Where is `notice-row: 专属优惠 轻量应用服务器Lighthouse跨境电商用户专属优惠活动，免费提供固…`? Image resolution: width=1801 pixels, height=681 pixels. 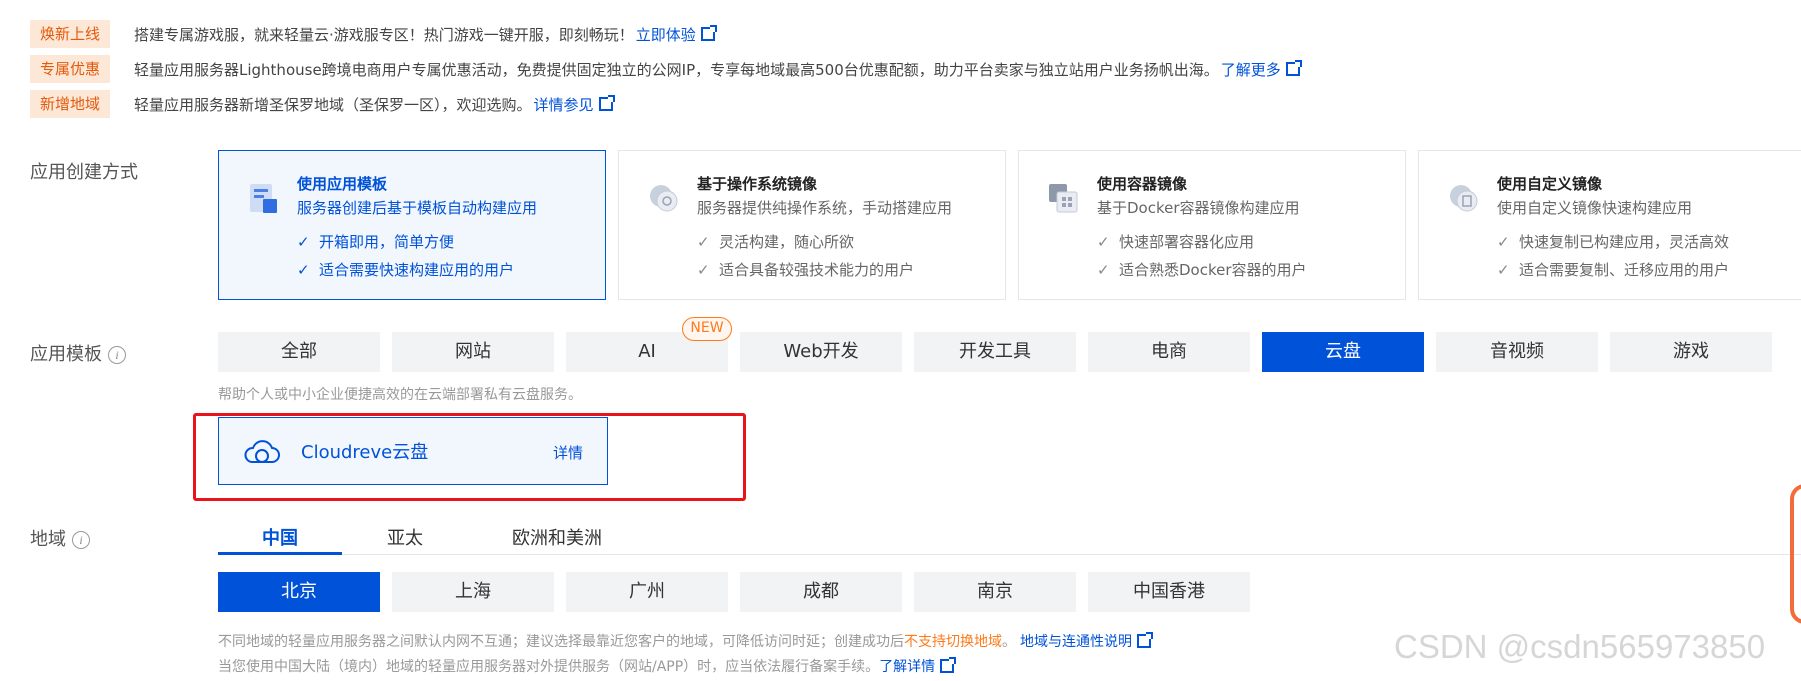
notice-row: 专属优惠 轻量应用服务器Lighthouse跨境电商用户专属优惠活动，免费提供固… is located at coordinates (666, 69).